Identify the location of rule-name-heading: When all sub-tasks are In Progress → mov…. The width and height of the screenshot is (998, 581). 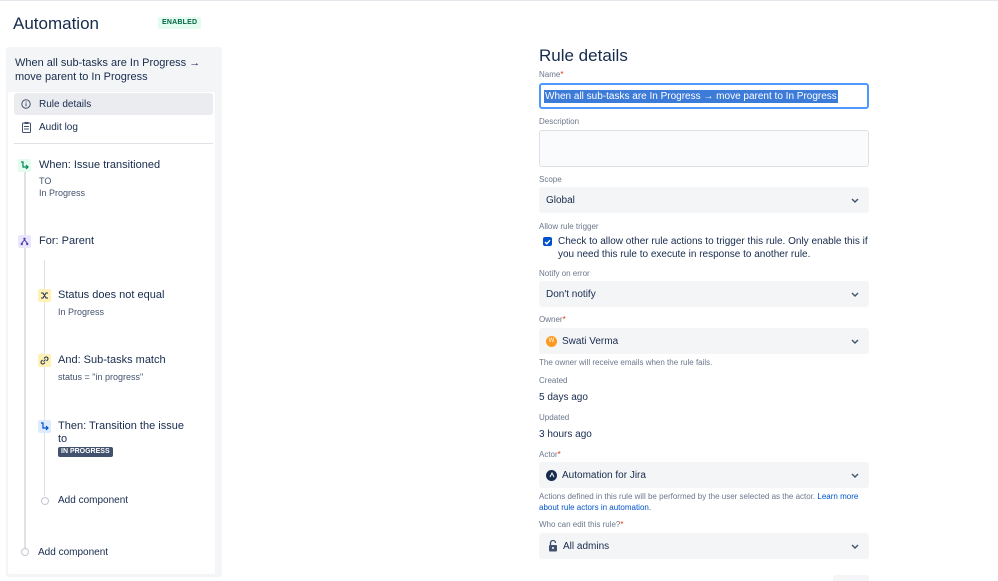
(108, 70).